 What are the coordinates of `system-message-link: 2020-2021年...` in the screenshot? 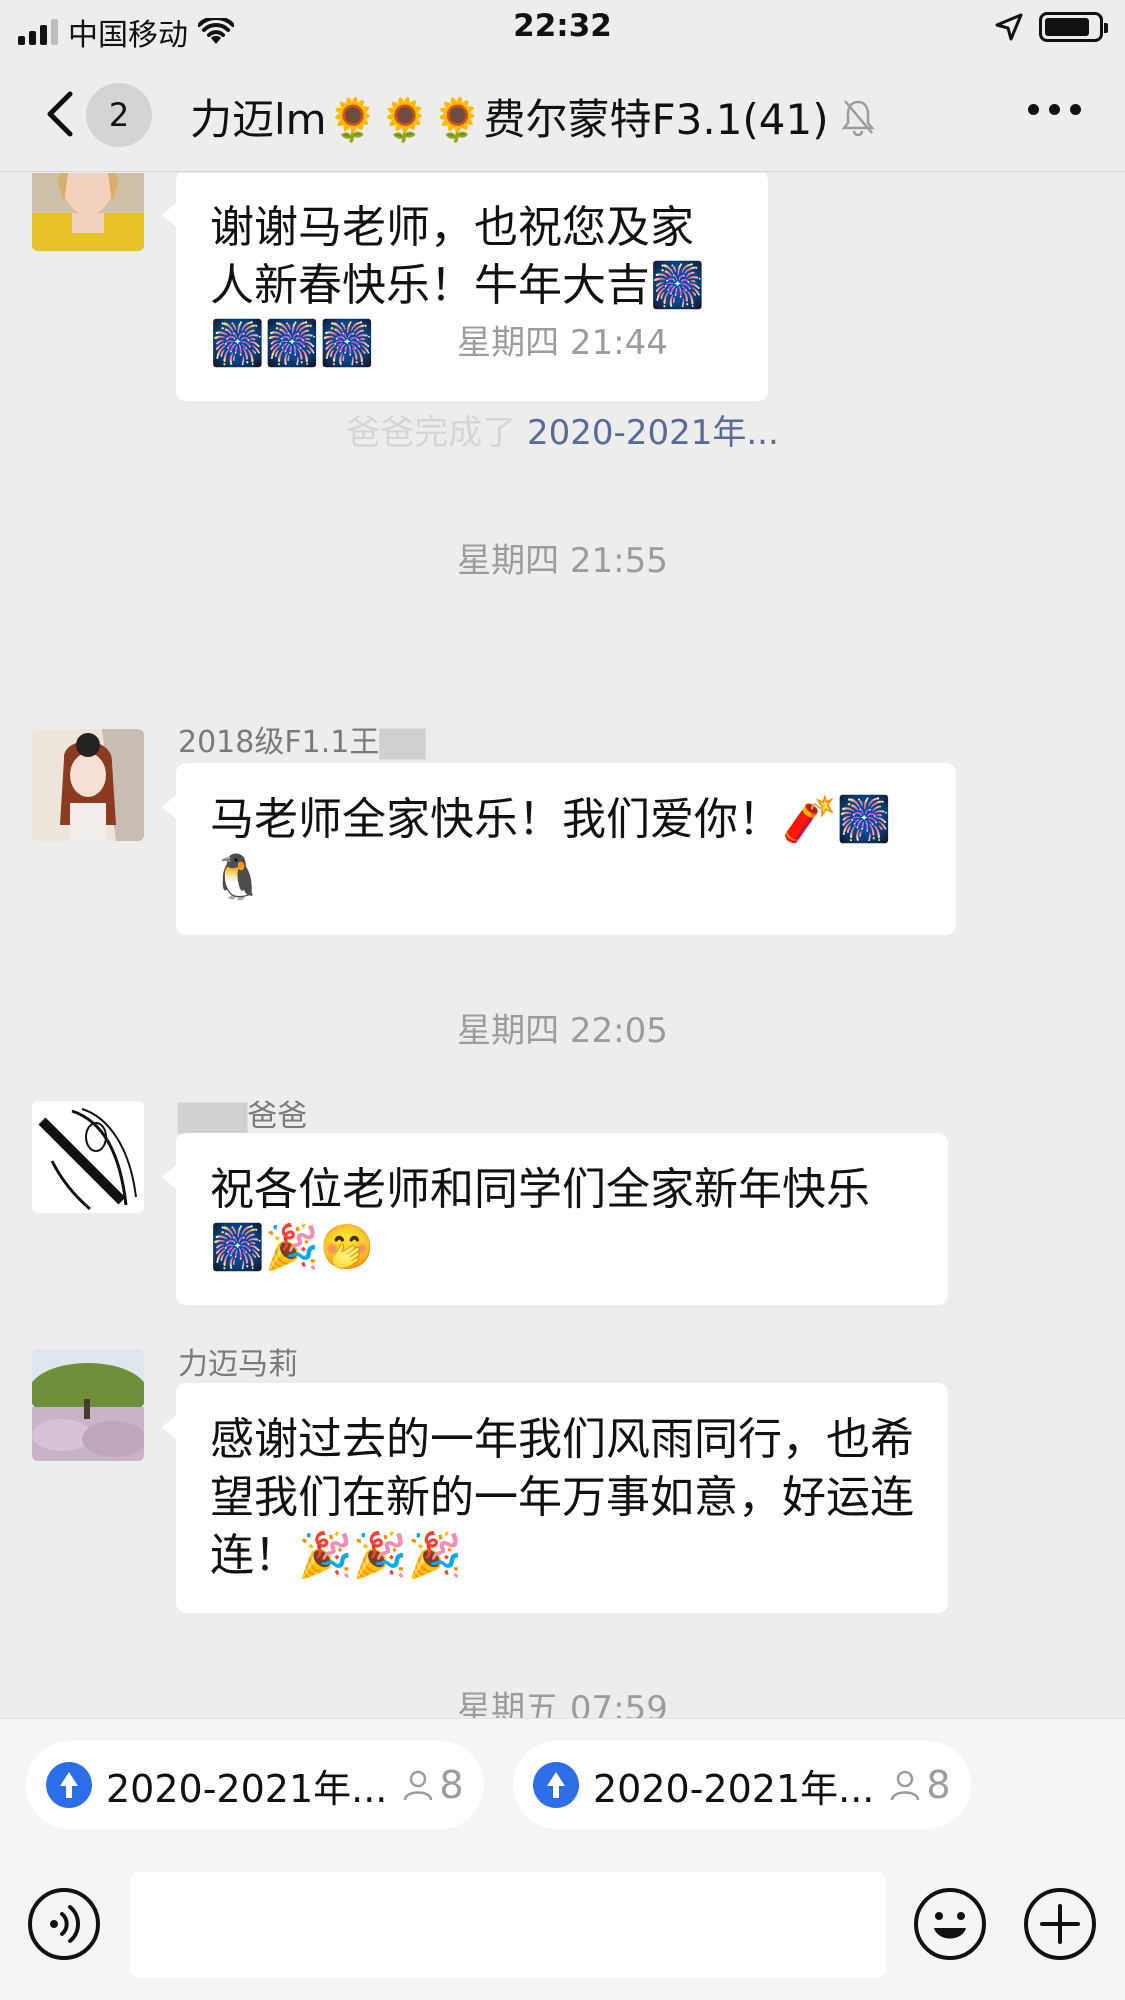 It's located at (653, 433).